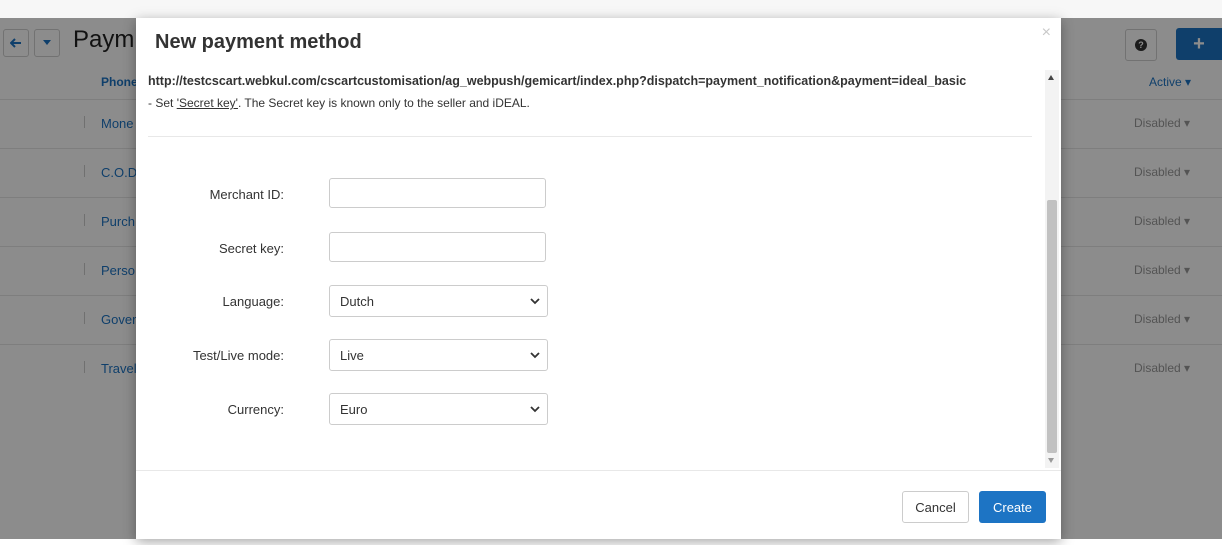  I want to click on scroll-up-arrow-icon, so click(1051, 77).